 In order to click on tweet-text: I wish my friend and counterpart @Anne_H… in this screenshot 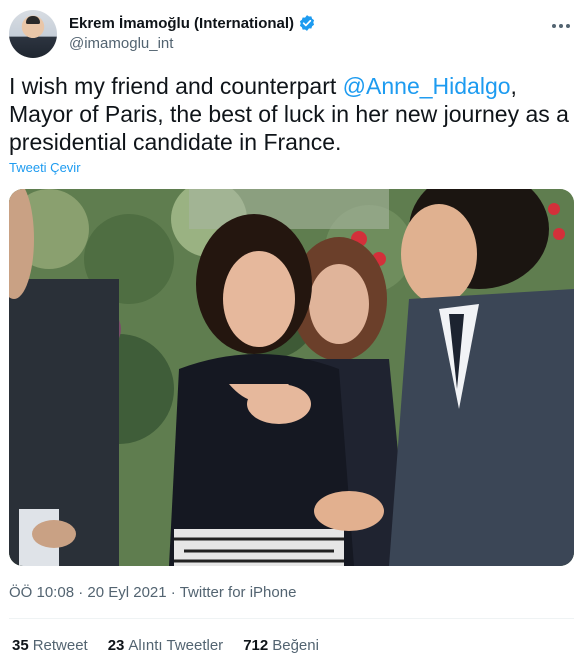, I will do `click(289, 114)`.